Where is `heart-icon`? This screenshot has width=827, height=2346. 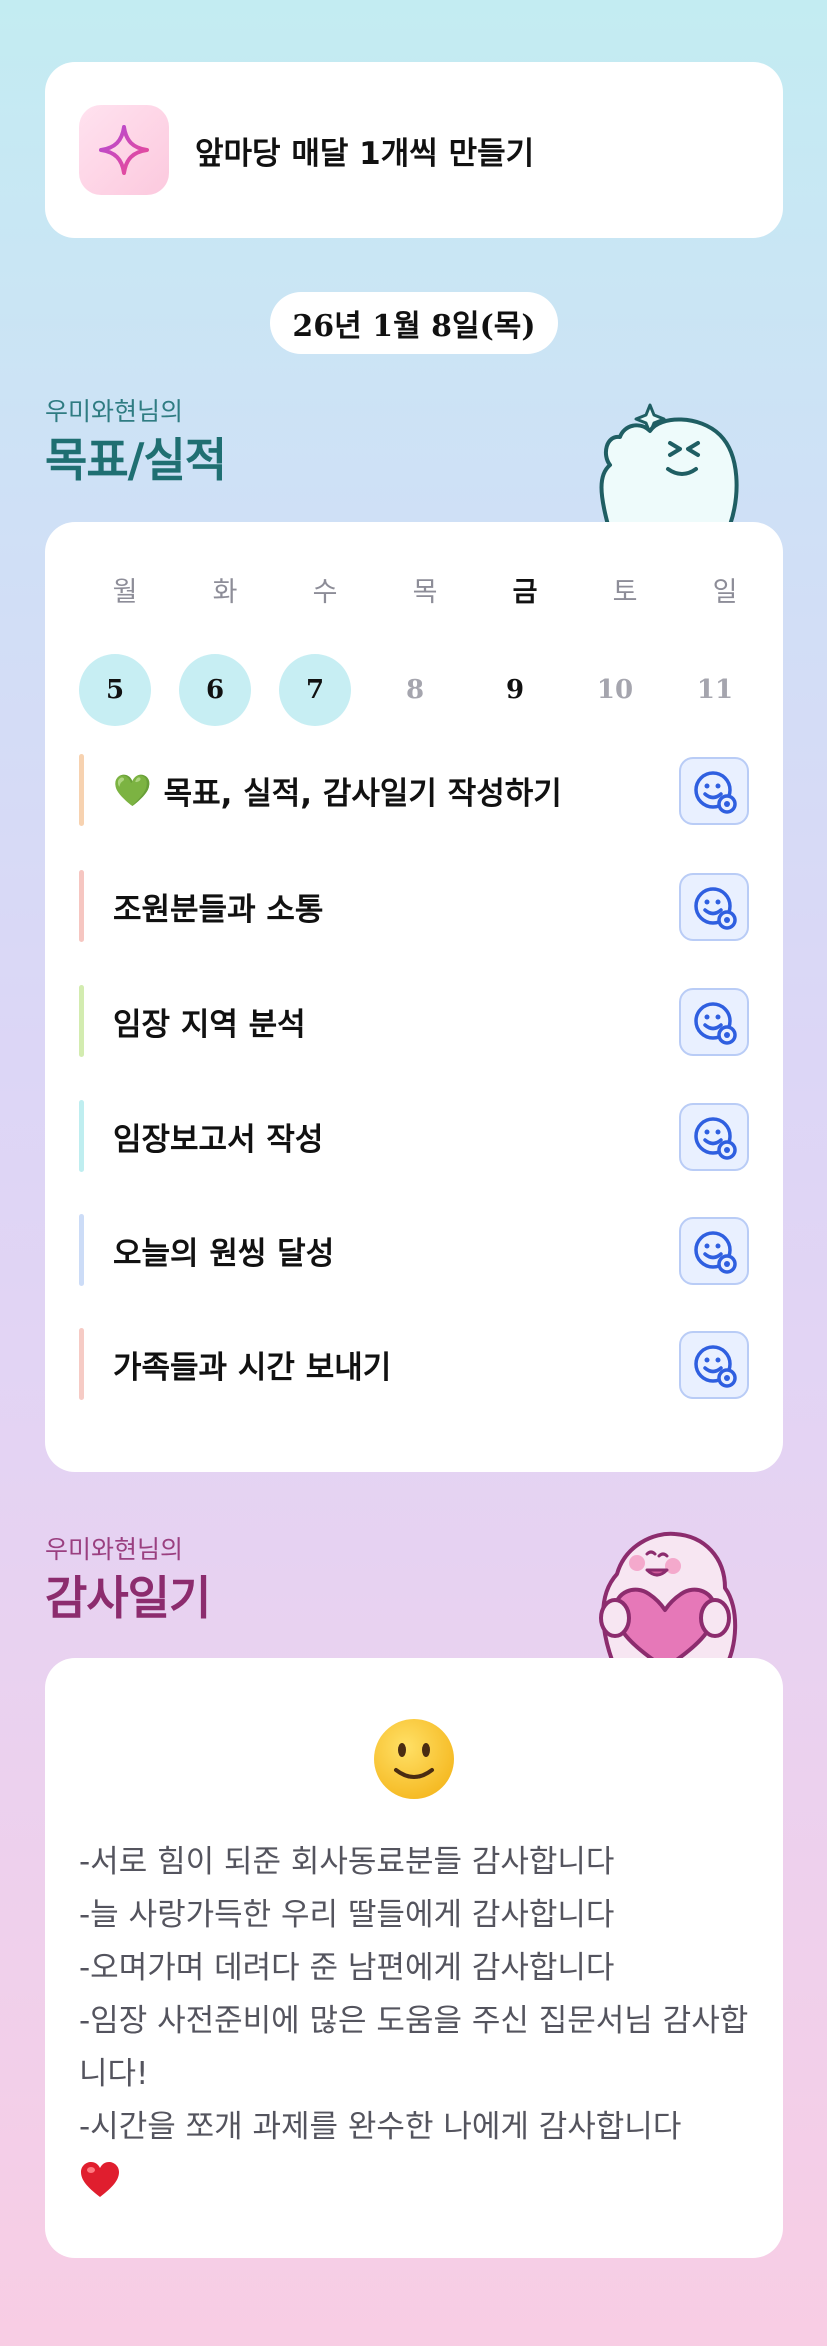 heart-icon is located at coordinates (100, 2179).